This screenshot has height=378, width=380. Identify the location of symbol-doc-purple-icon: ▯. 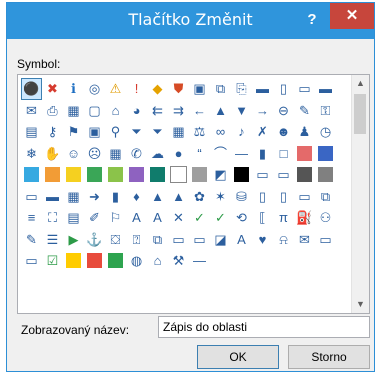
(262, 197).